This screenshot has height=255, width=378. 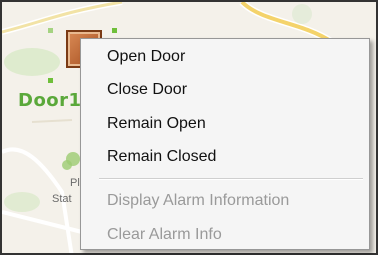 I want to click on menu-item-open-door: Open Door, so click(x=146, y=57).